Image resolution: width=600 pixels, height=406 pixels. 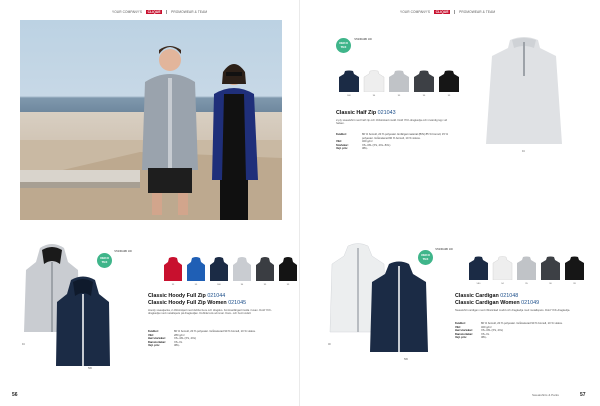 I want to click on hoody-women-title: Classic Hoody Full Zip Women 021045, so click(x=197, y=303).